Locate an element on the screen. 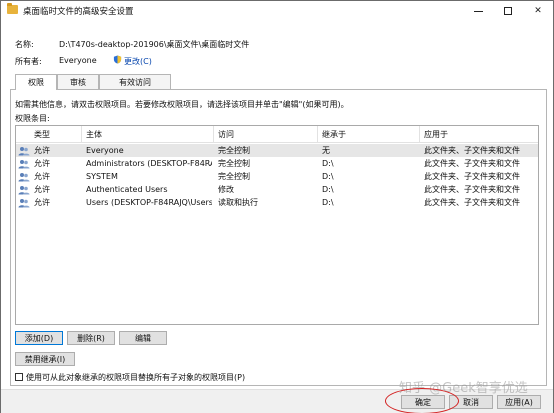 This screenshot has width=554, height=413. close-button: ✕ is located at coordinates (538, 11).